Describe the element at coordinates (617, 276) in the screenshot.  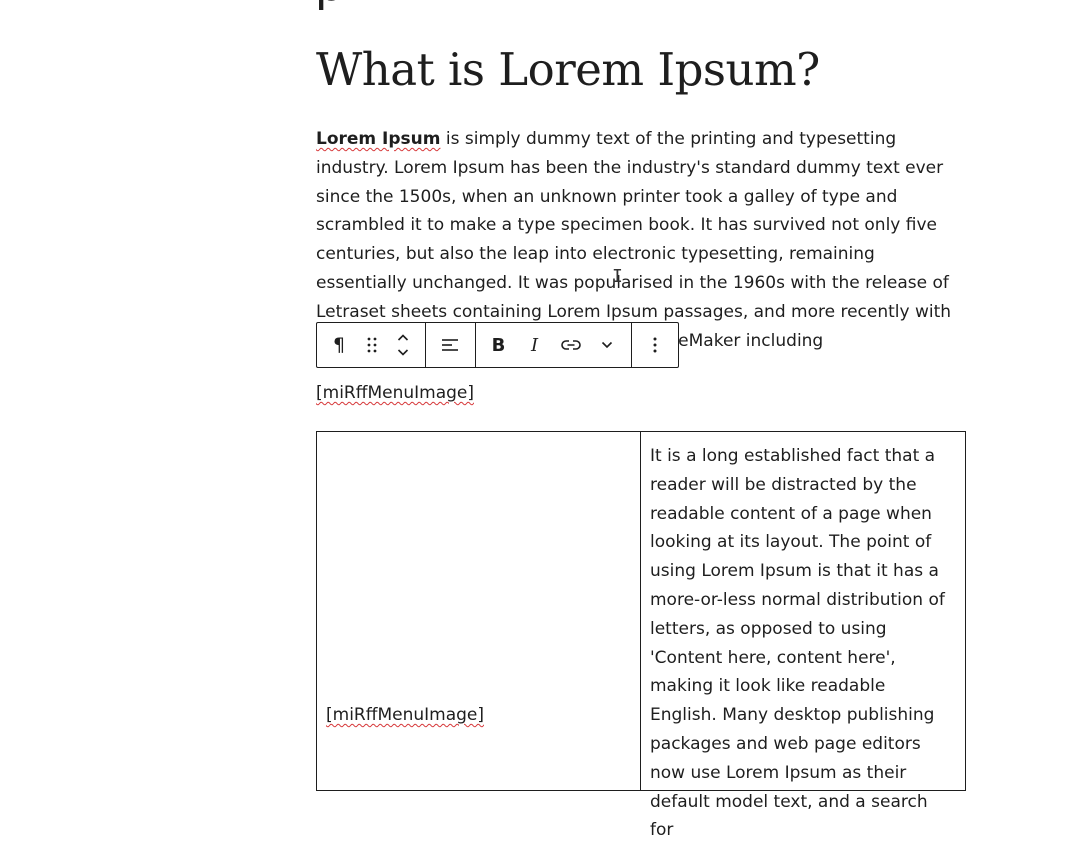
I see `text-cursor-icon: I` at that location.